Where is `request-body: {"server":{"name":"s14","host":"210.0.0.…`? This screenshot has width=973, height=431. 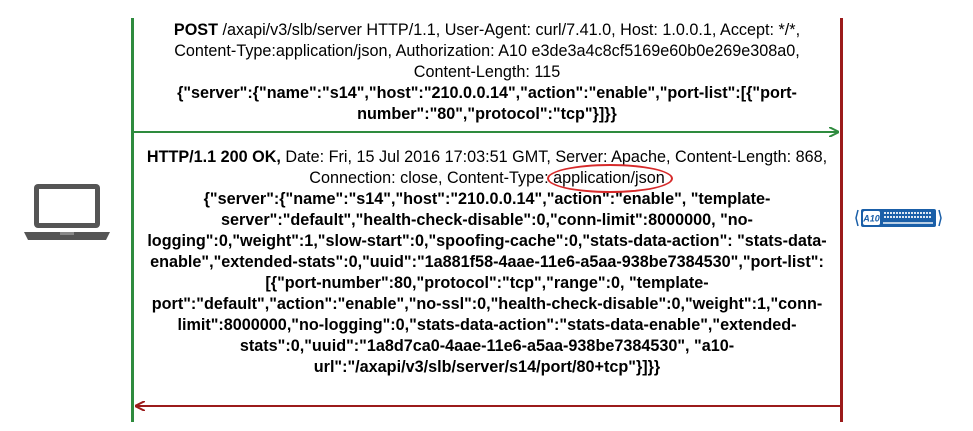
request-body: {"server":{"name":"s14","host":"210.0.0.… is located at coordinates (487, 103).